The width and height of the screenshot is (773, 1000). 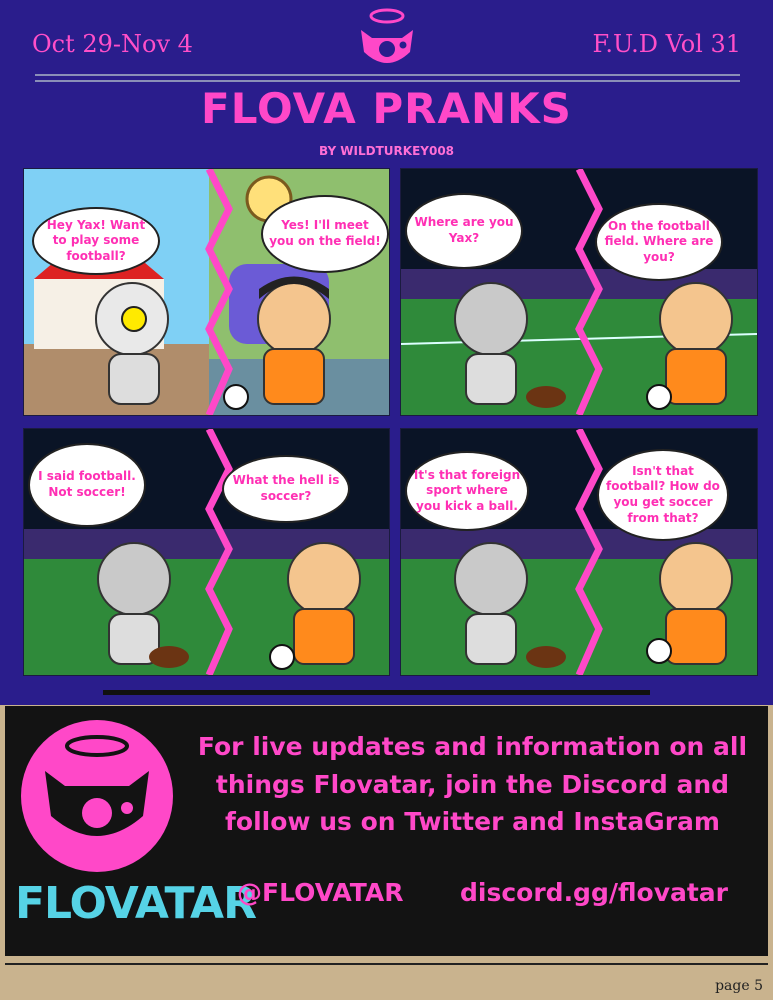 What do you see at coordinates (659, 242) in the screenshot?
I see `speech-bubble: On the football field. Where are you?` at bounding box center [659, 242].